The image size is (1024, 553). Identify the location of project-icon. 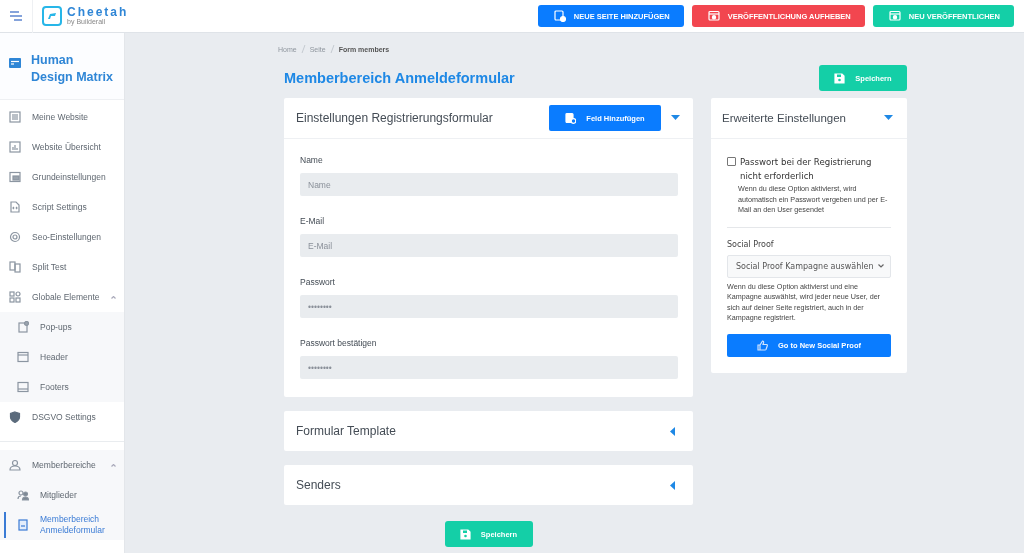
(15, 63).